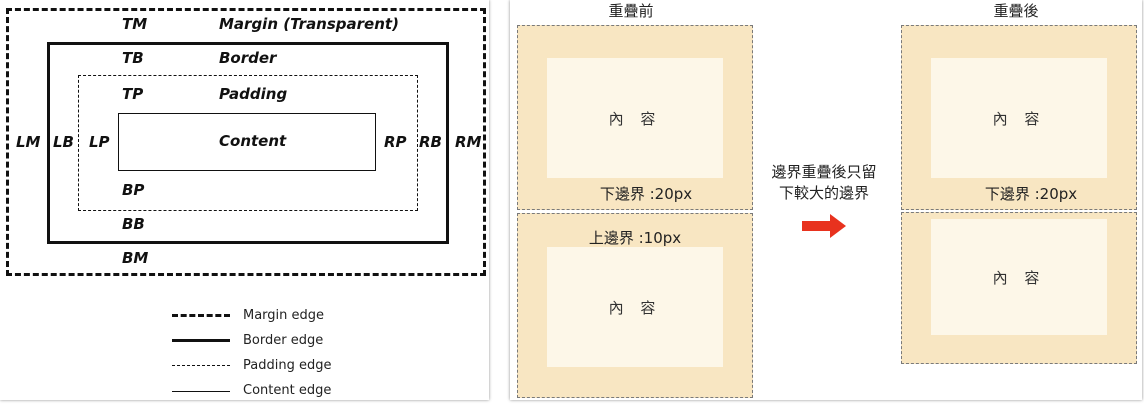 Image resolution: width=1144 pixels, height=405 pixels. I want to click on before-bottom-content-label: 內 容, so click(635, 307).